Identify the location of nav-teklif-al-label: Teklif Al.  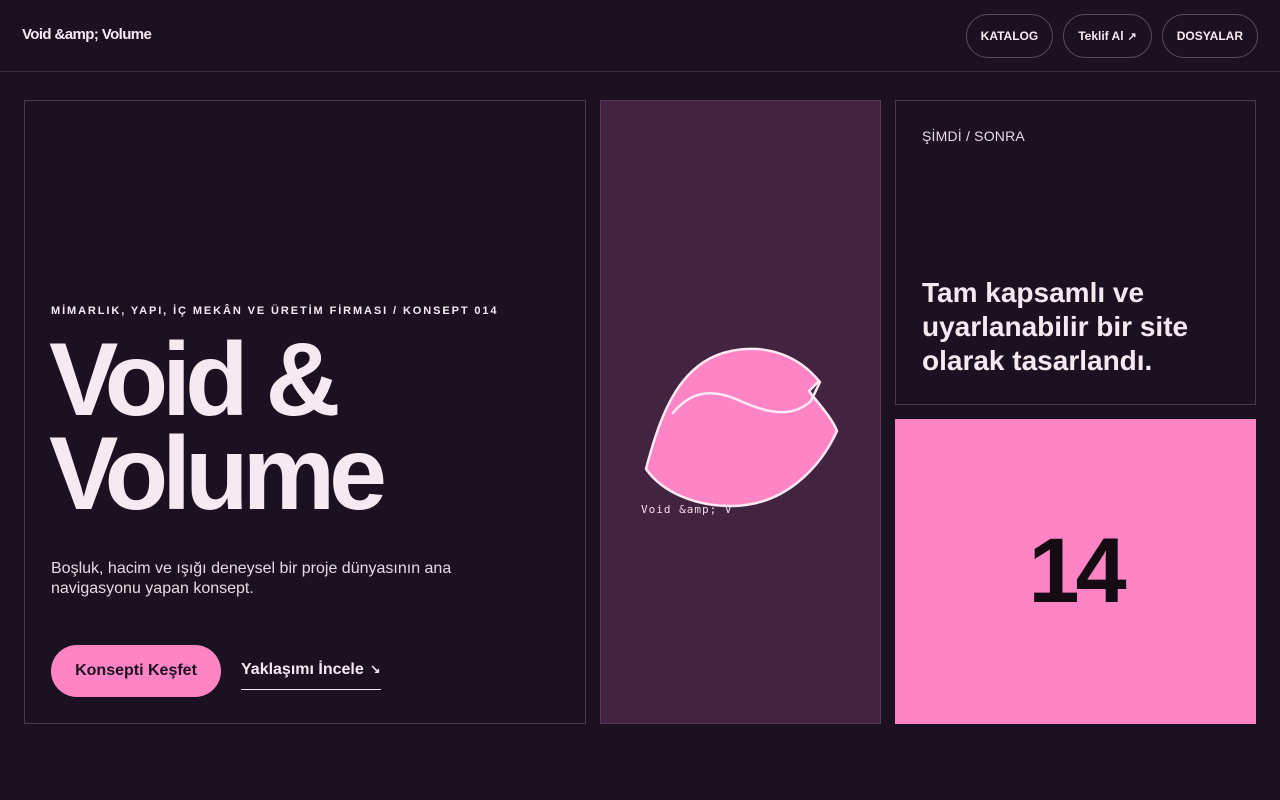
(1101, 36).